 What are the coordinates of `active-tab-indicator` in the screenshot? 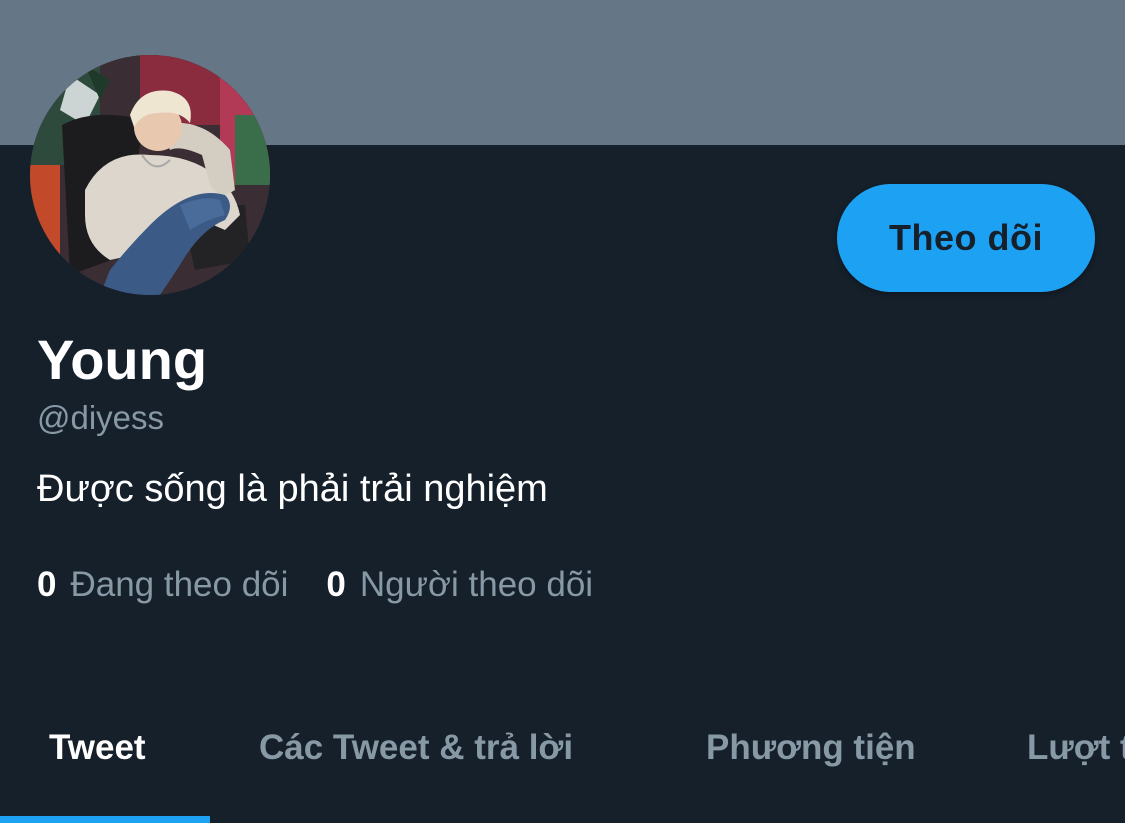 It's located at (105, 819).